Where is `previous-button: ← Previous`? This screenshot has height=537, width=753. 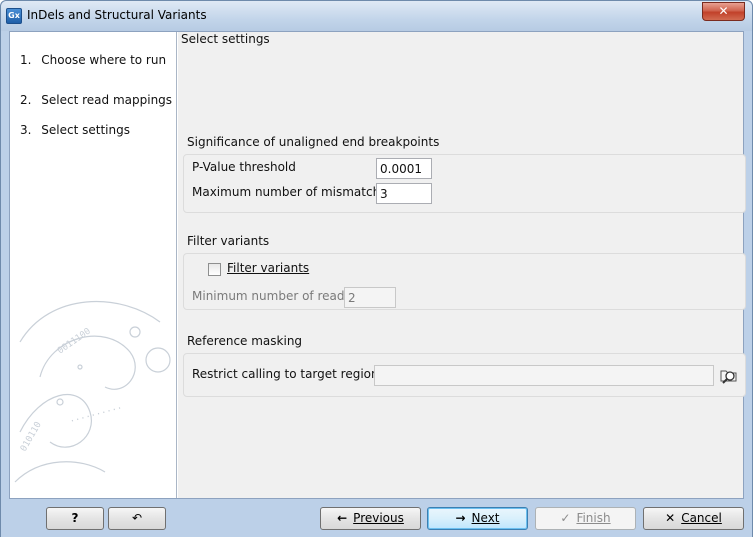 previous-button: ← Previous is located at coordinates (370, 518).